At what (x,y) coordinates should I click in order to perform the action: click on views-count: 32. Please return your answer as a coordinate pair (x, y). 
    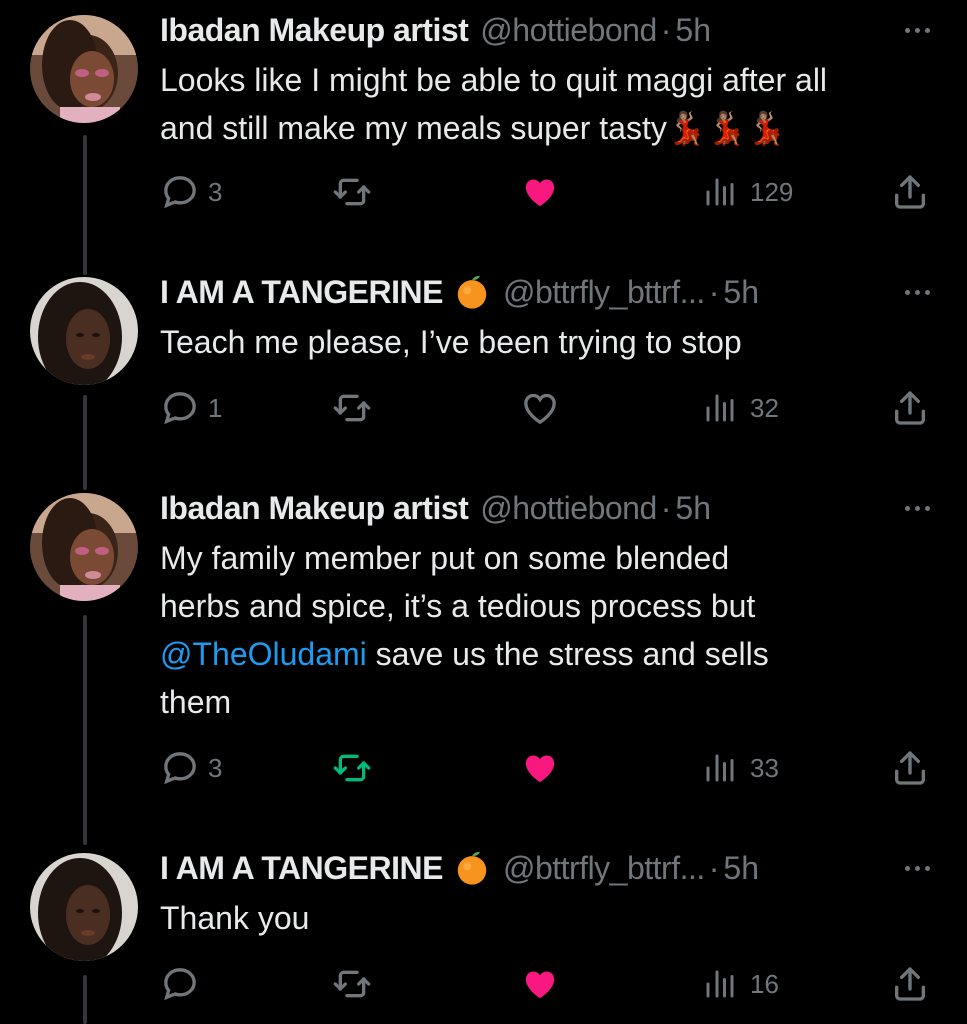
    Looking at the image, I should click on (764, 407).